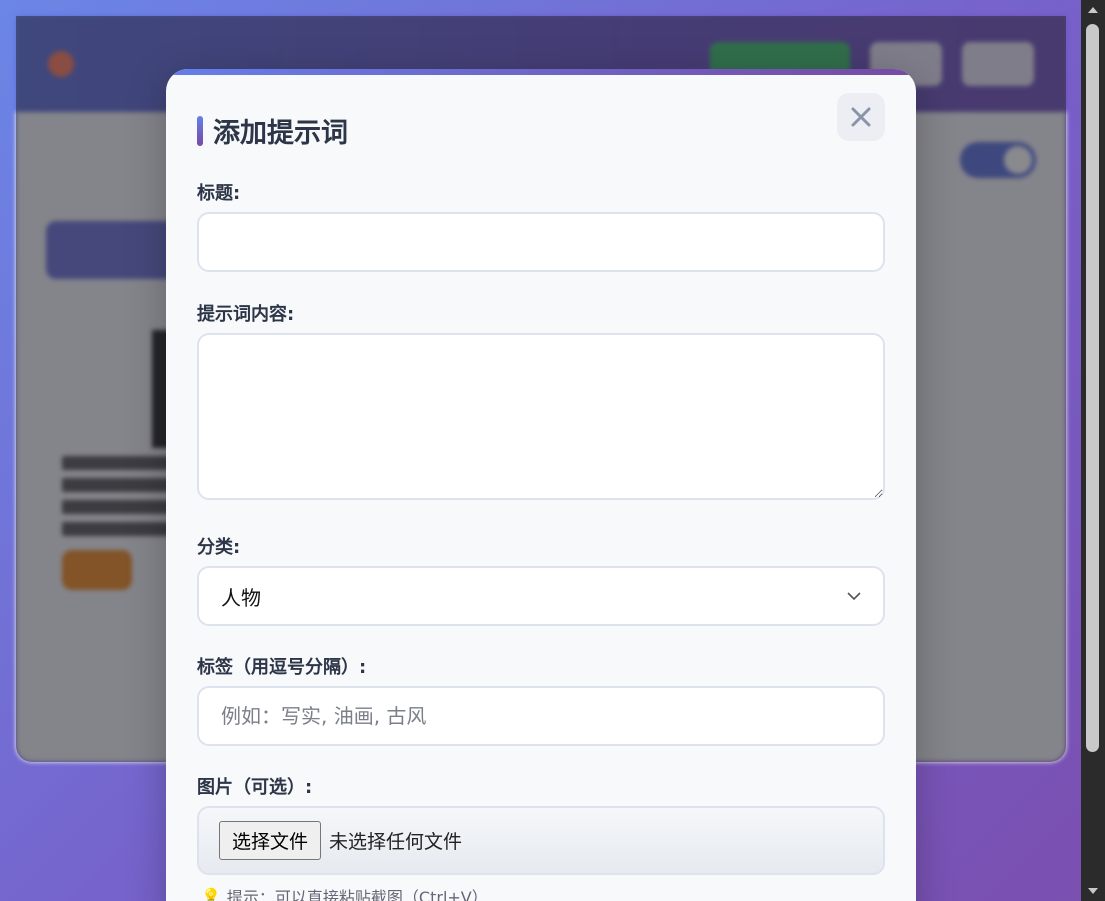 This screenshot has height=901, width=1105. Describe the element at coordinates (219, 547) in the screenshot. I see `category-field-label: 分类:` at that location.